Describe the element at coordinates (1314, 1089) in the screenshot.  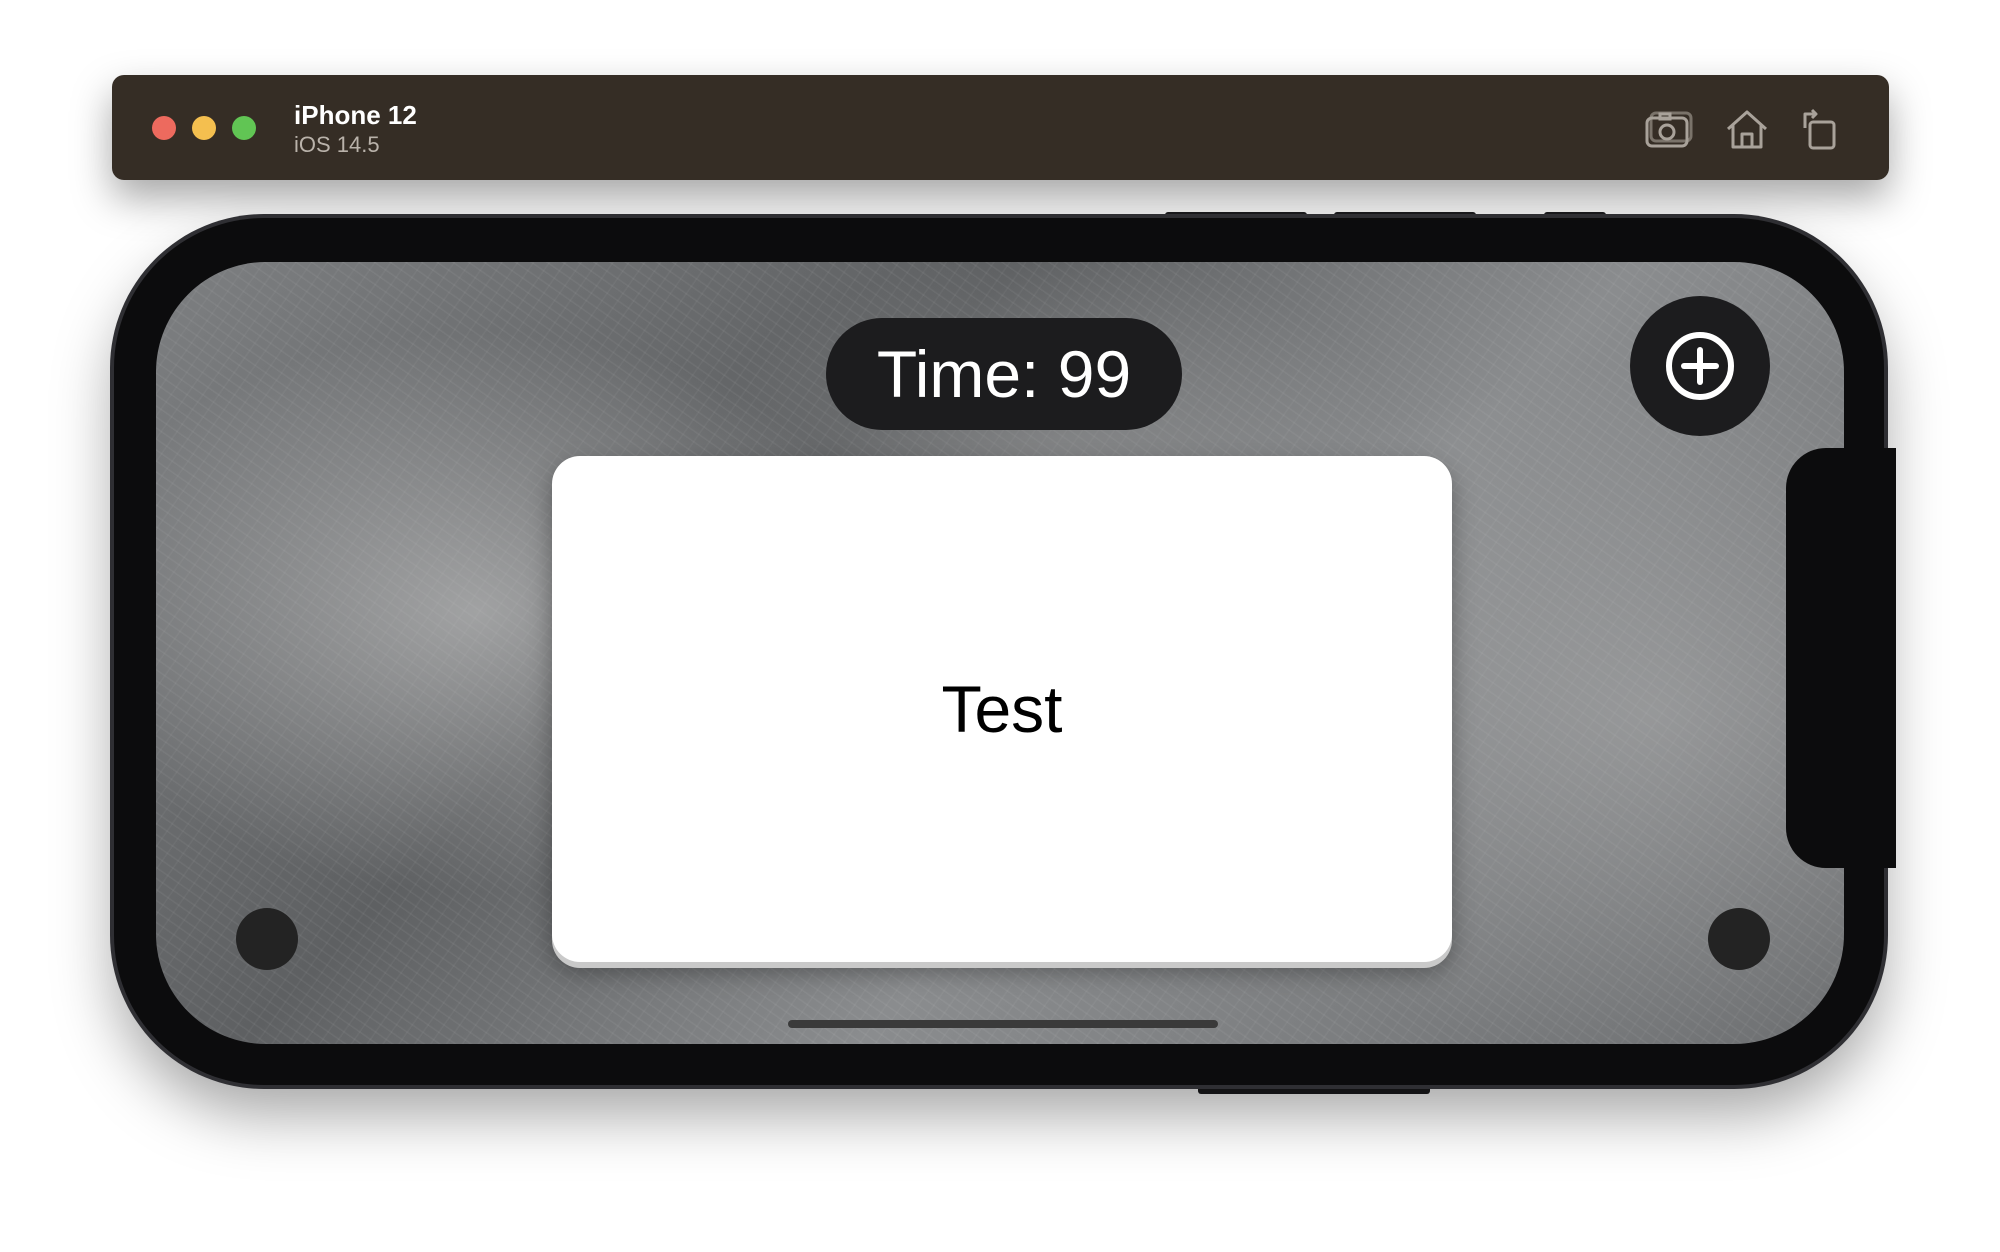
I see `power-button` at that location.